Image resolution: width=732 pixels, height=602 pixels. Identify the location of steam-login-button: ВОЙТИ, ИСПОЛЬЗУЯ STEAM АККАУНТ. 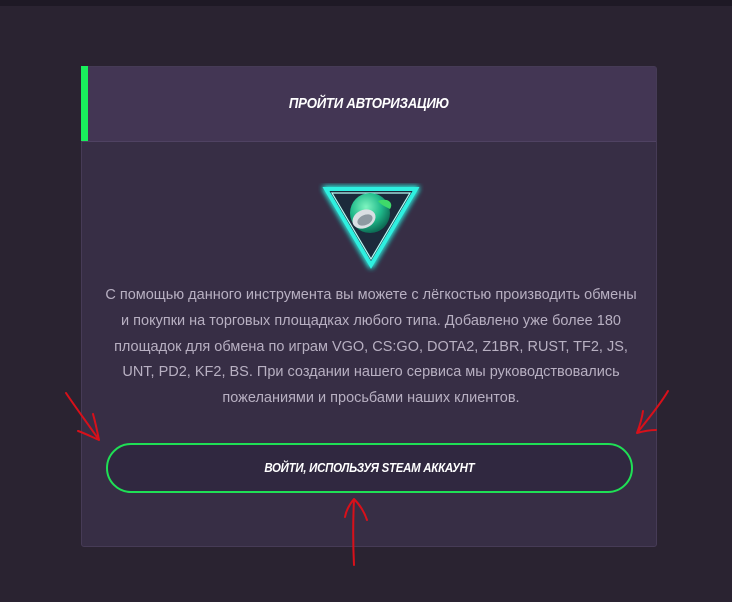
(369, 468).